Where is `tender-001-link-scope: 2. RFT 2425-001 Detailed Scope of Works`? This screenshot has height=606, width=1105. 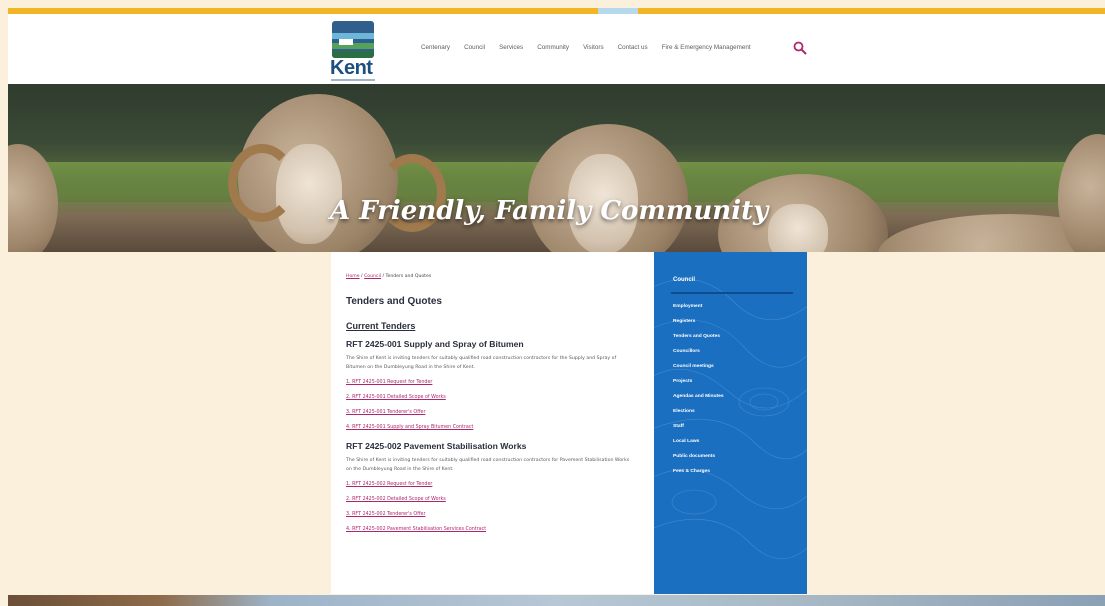
tender-001-link-scope: 2. RFT 2425-001 Detailed Scope of Works is located at coordinates (396, 397).